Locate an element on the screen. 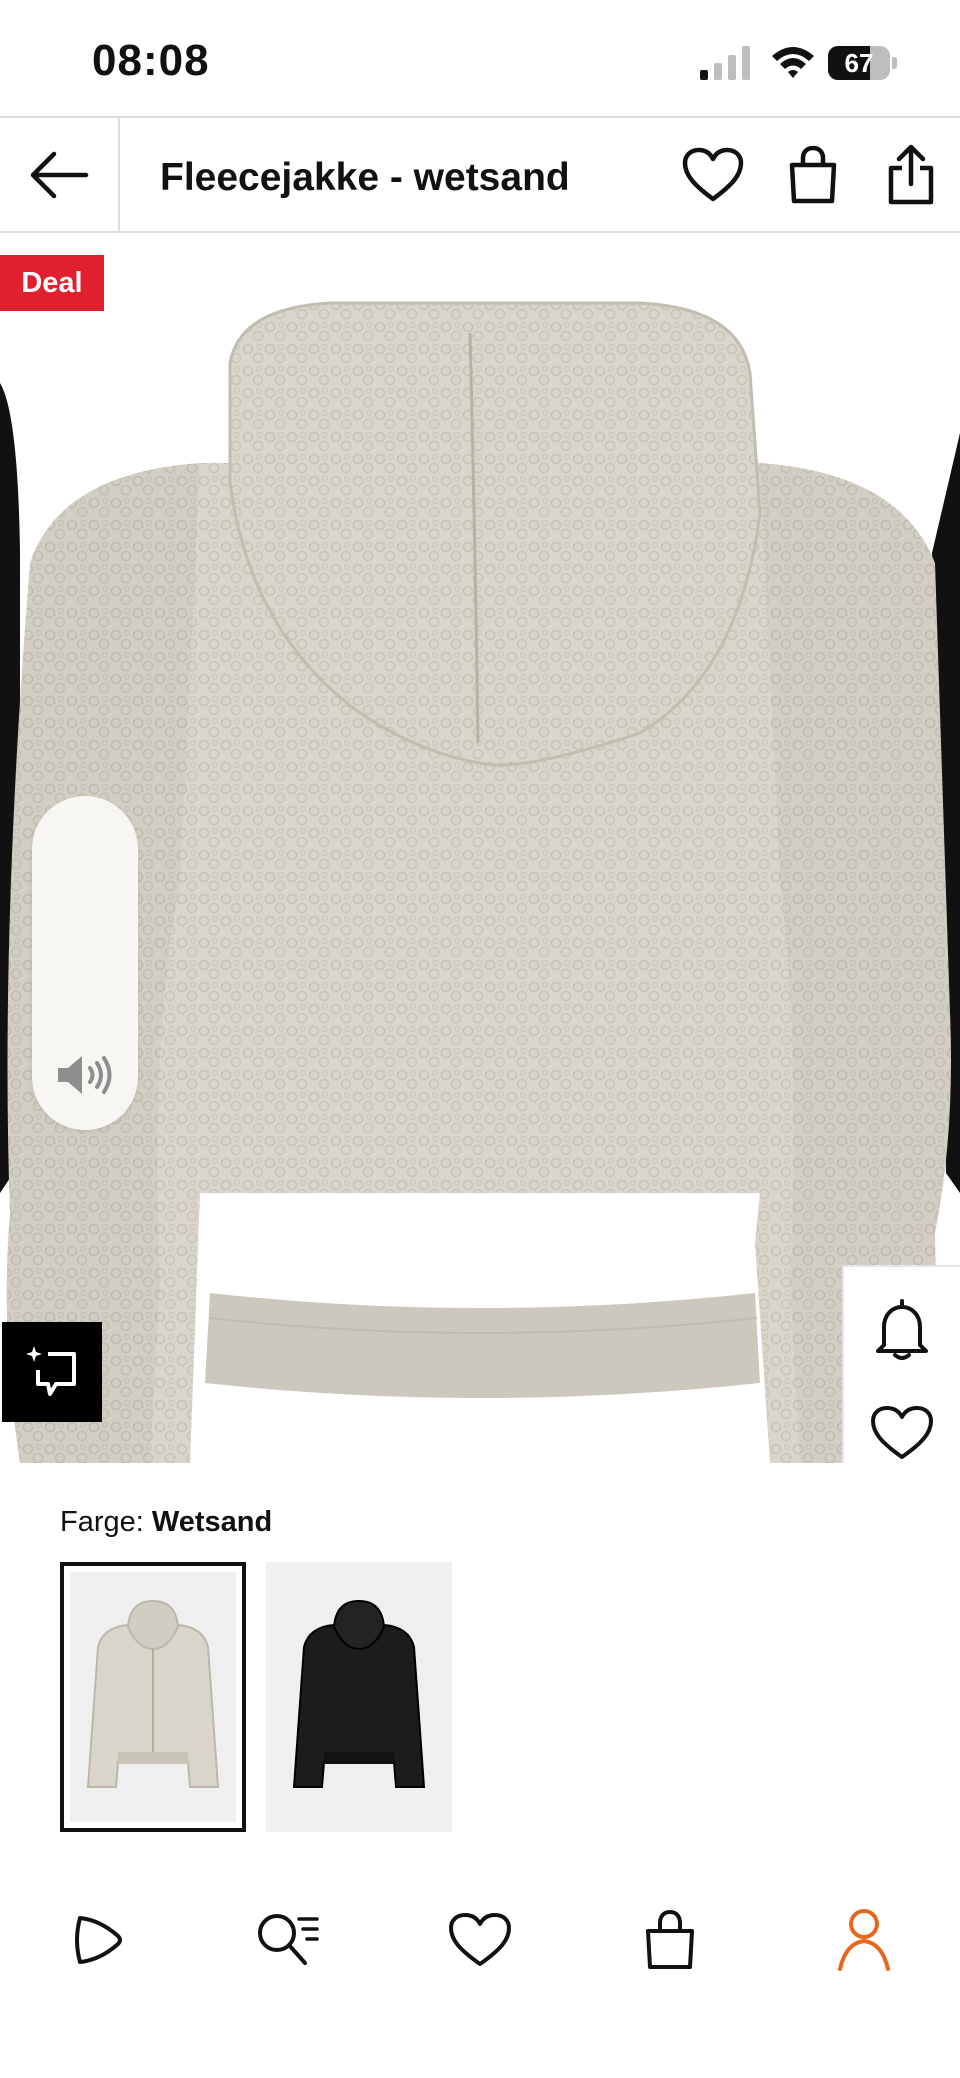 The image size is (960, 2078). product-side-actions is located at coordinates (901, 1364).